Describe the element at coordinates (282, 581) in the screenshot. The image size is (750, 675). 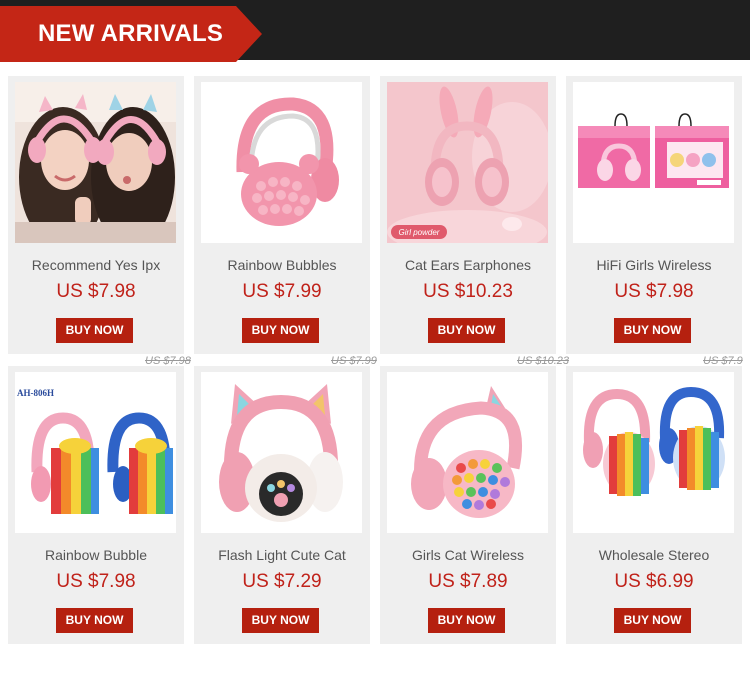
I see `product-price: US $7.29` at that location.